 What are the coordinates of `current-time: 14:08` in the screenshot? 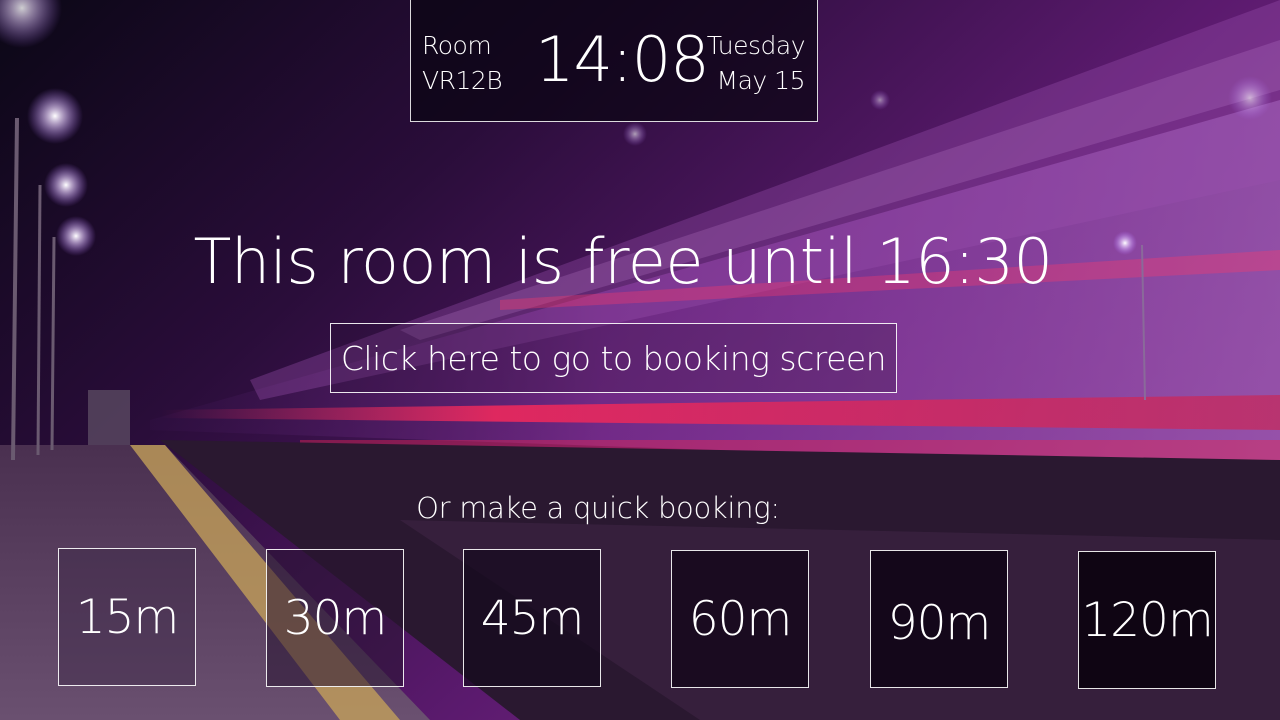 It's located at (622, 59).